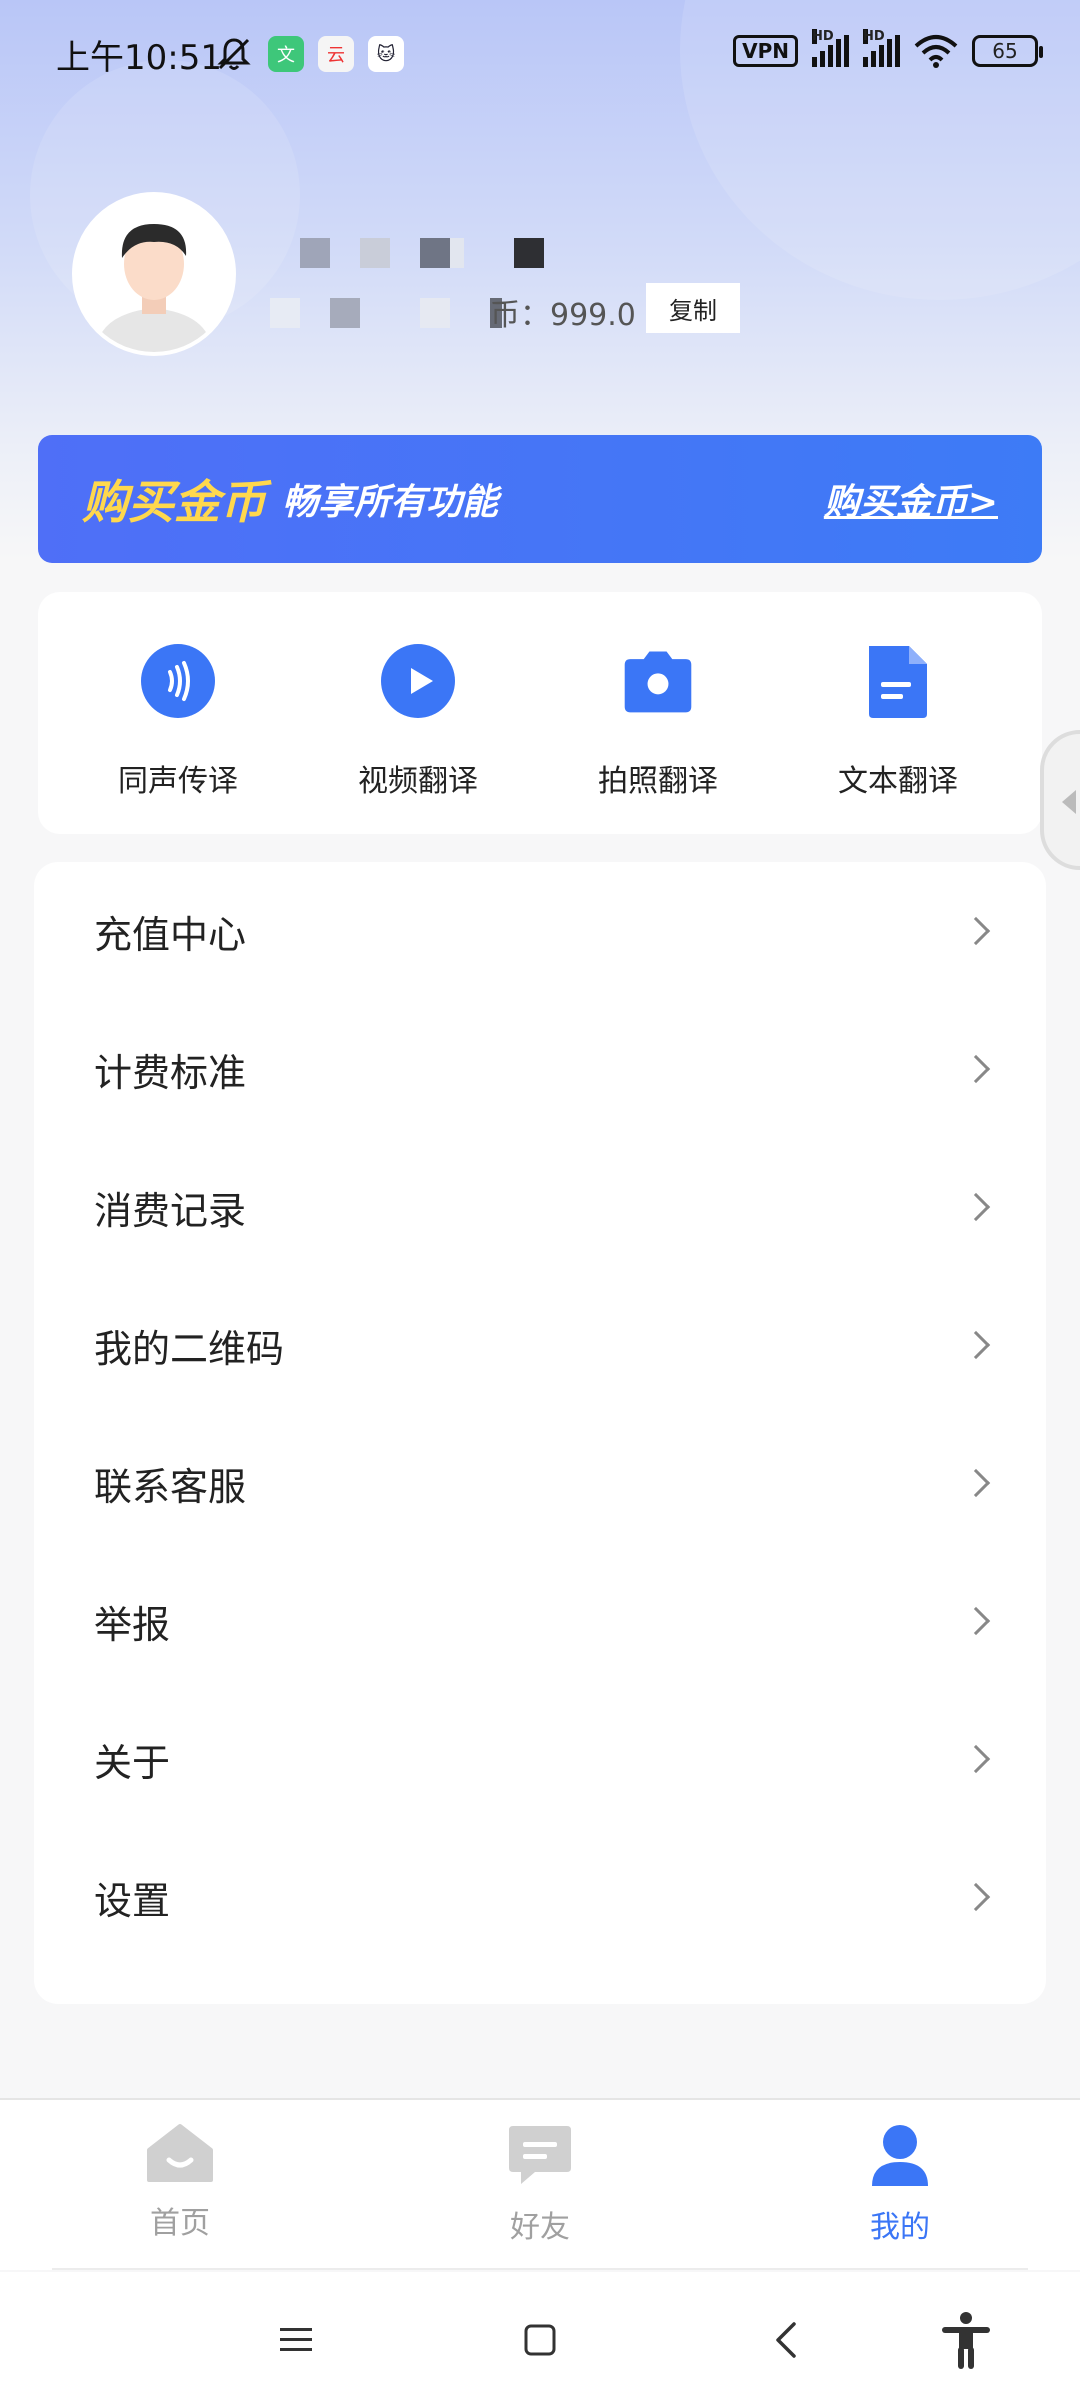 Image resolution: width=1080 pixels, height=2400 pixels. I want to click on app-notification-icon: 🐱, so click(386, 54).